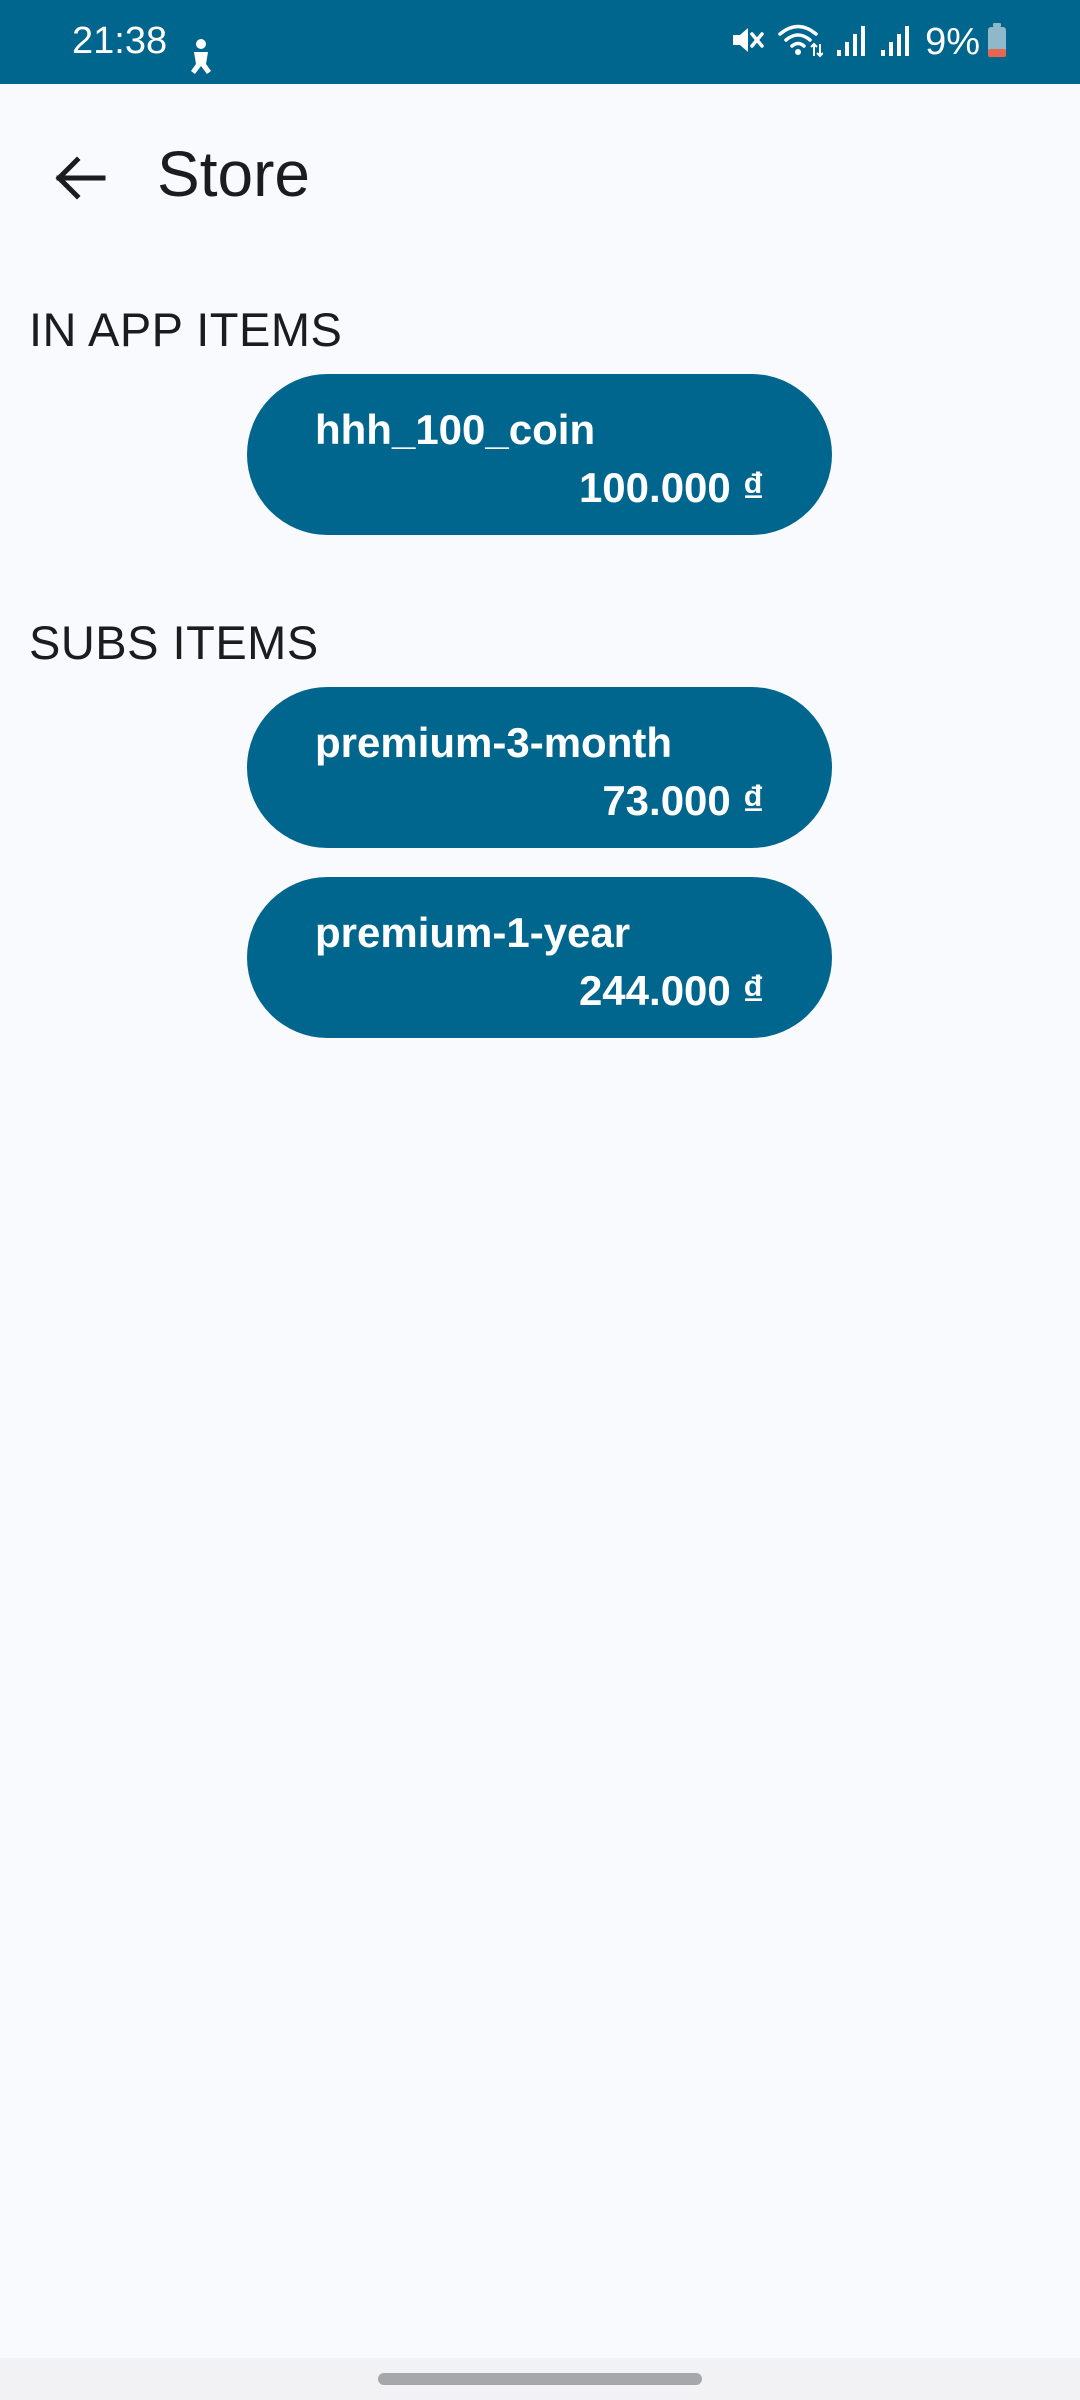  I want to click on product-premium-1-year-button: premium-1-year 244.000 ₫, so click(539, 957).